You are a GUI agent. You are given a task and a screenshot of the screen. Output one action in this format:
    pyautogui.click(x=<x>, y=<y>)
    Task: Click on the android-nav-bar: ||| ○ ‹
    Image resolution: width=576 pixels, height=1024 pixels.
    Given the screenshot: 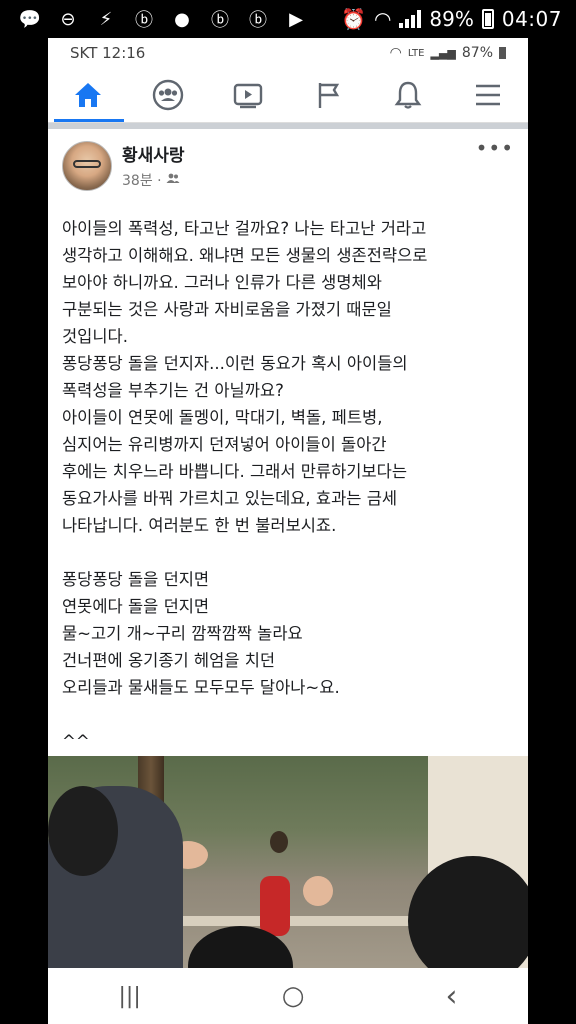 What is the action you would take?
    pyautogui.click(x=288, y=996)
    